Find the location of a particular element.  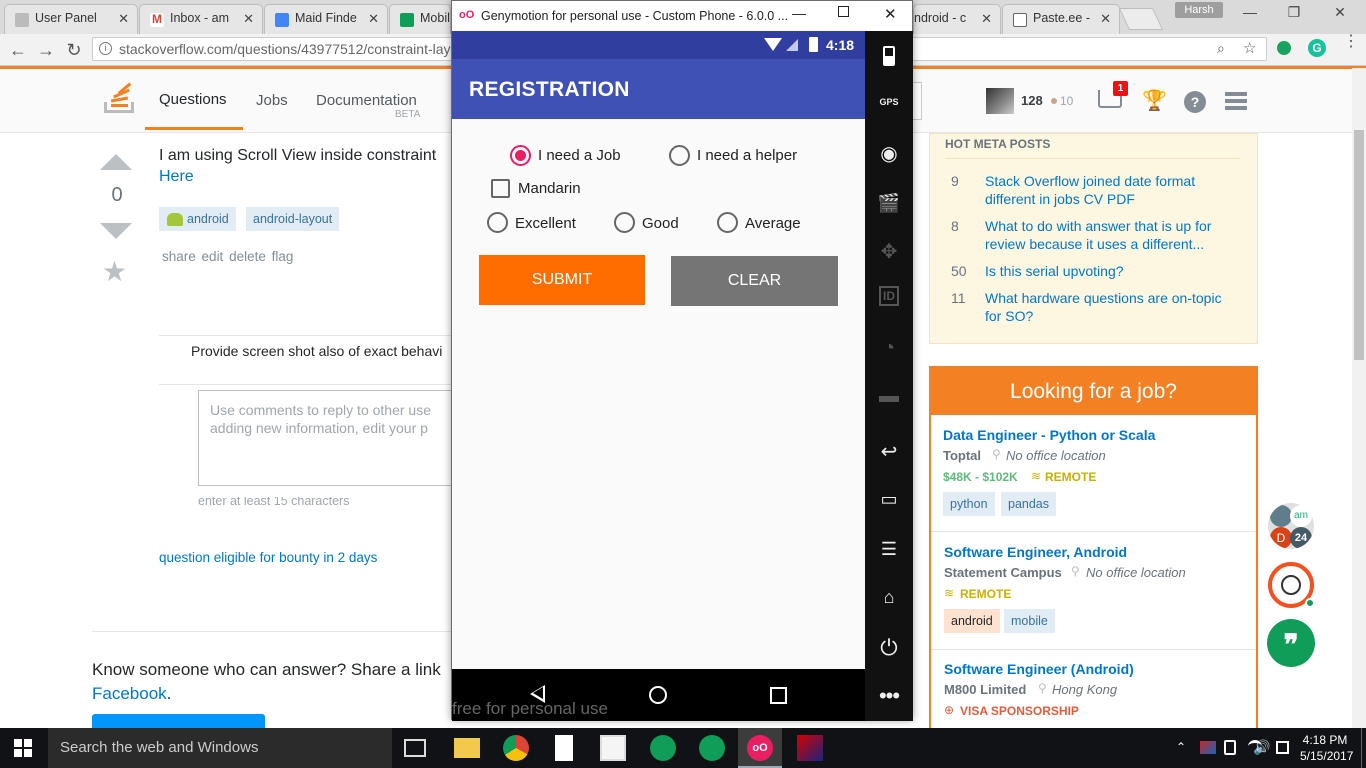

action-center-icon is located at coordinates (1282, 747).